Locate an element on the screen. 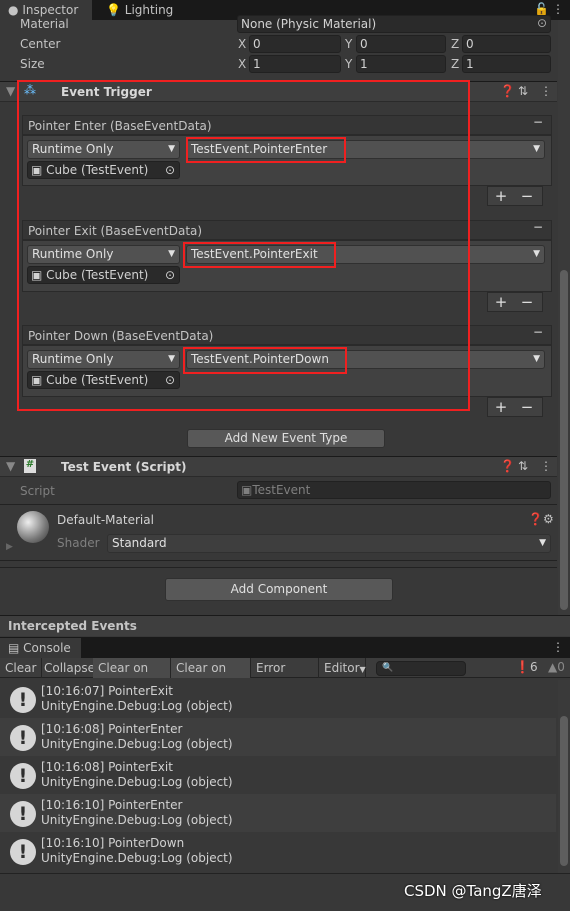 This screenshot has width=570, height=911. tab-console: ▤ Console is located at coordinates (40, 648).